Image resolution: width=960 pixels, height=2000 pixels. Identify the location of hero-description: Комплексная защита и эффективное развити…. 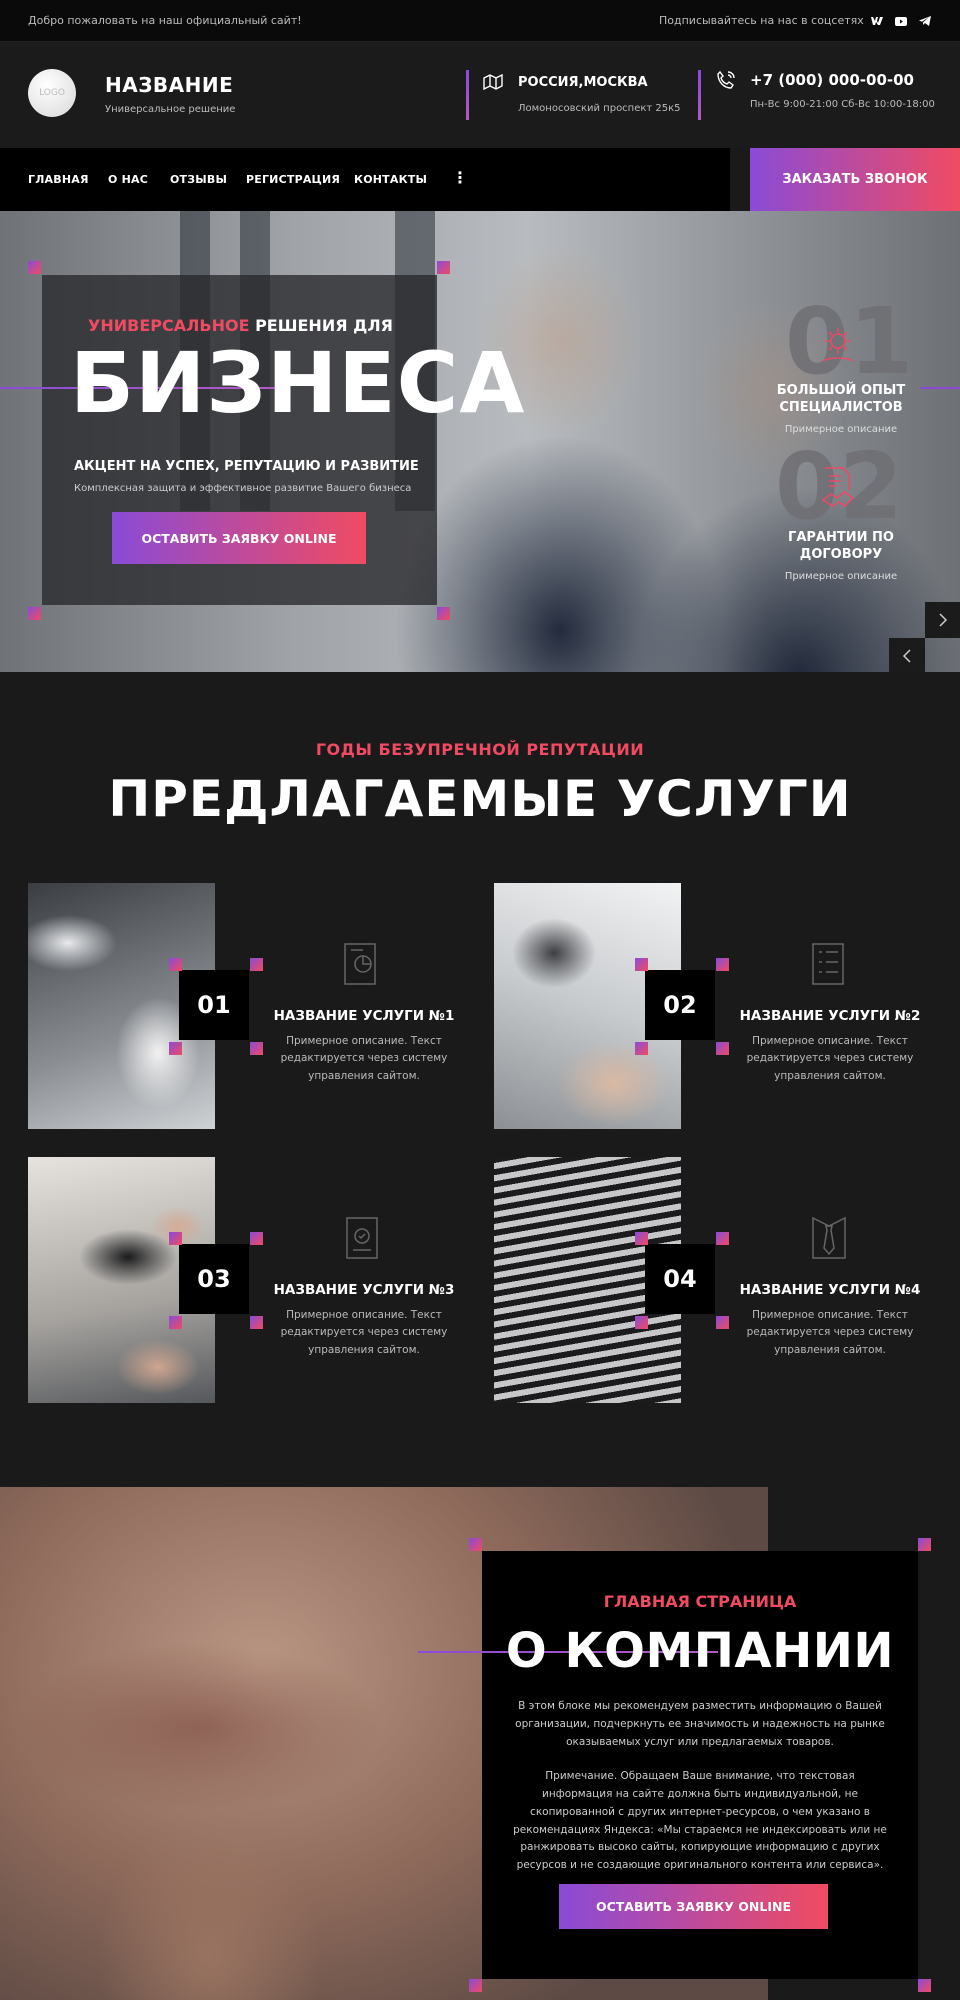
(243, 488).